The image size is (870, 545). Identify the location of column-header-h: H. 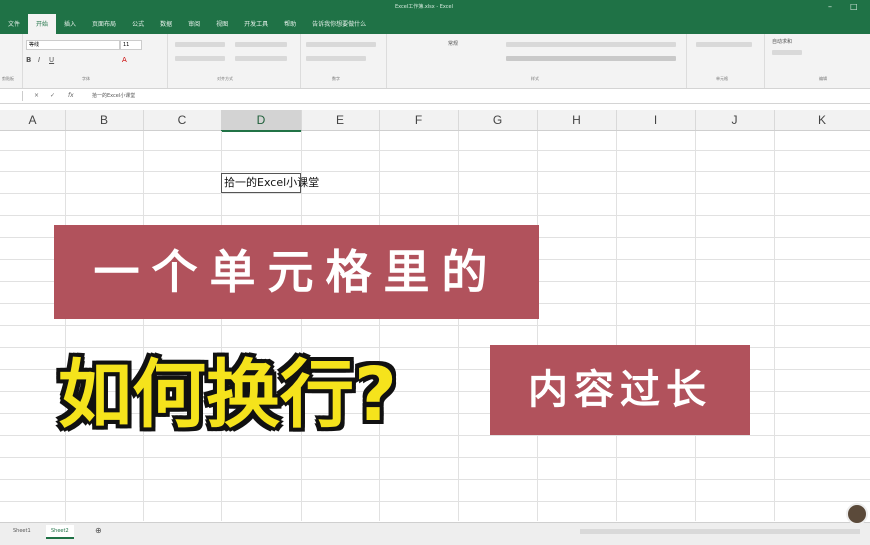
(577, 120).